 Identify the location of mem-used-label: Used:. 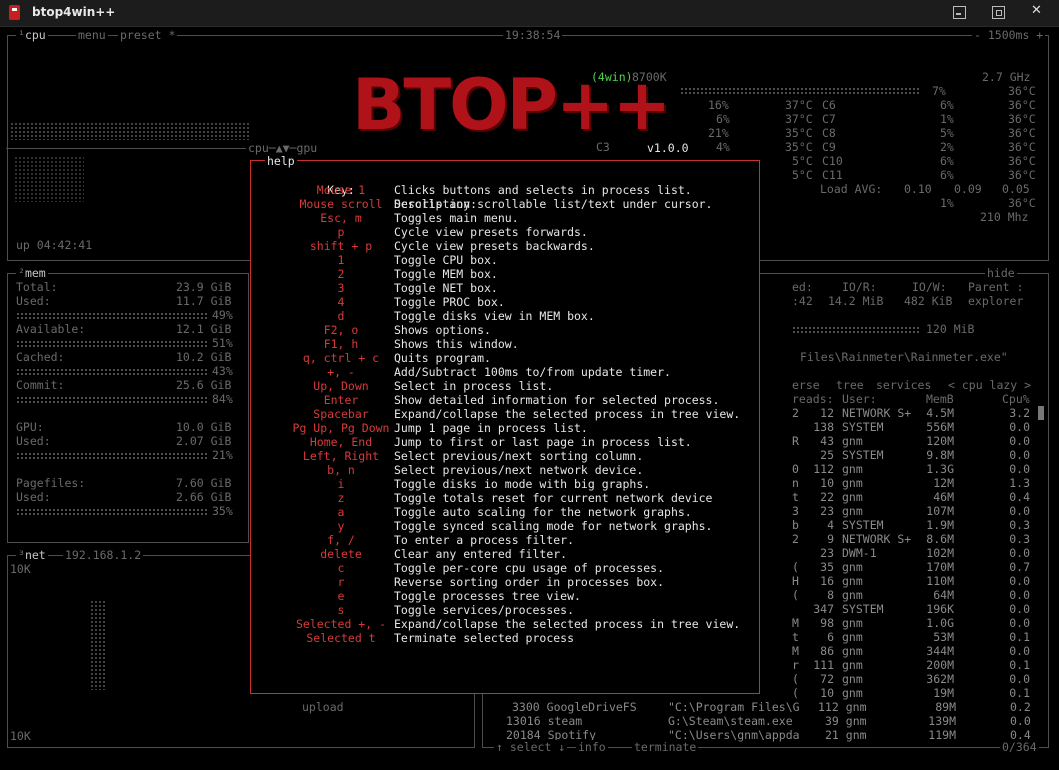
(33, 301).